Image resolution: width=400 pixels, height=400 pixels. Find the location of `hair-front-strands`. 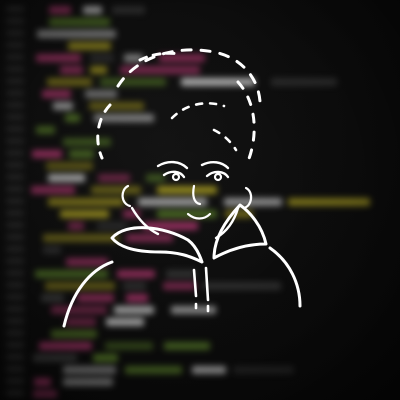

hair-front-strands is located at coordinates (198, 111).